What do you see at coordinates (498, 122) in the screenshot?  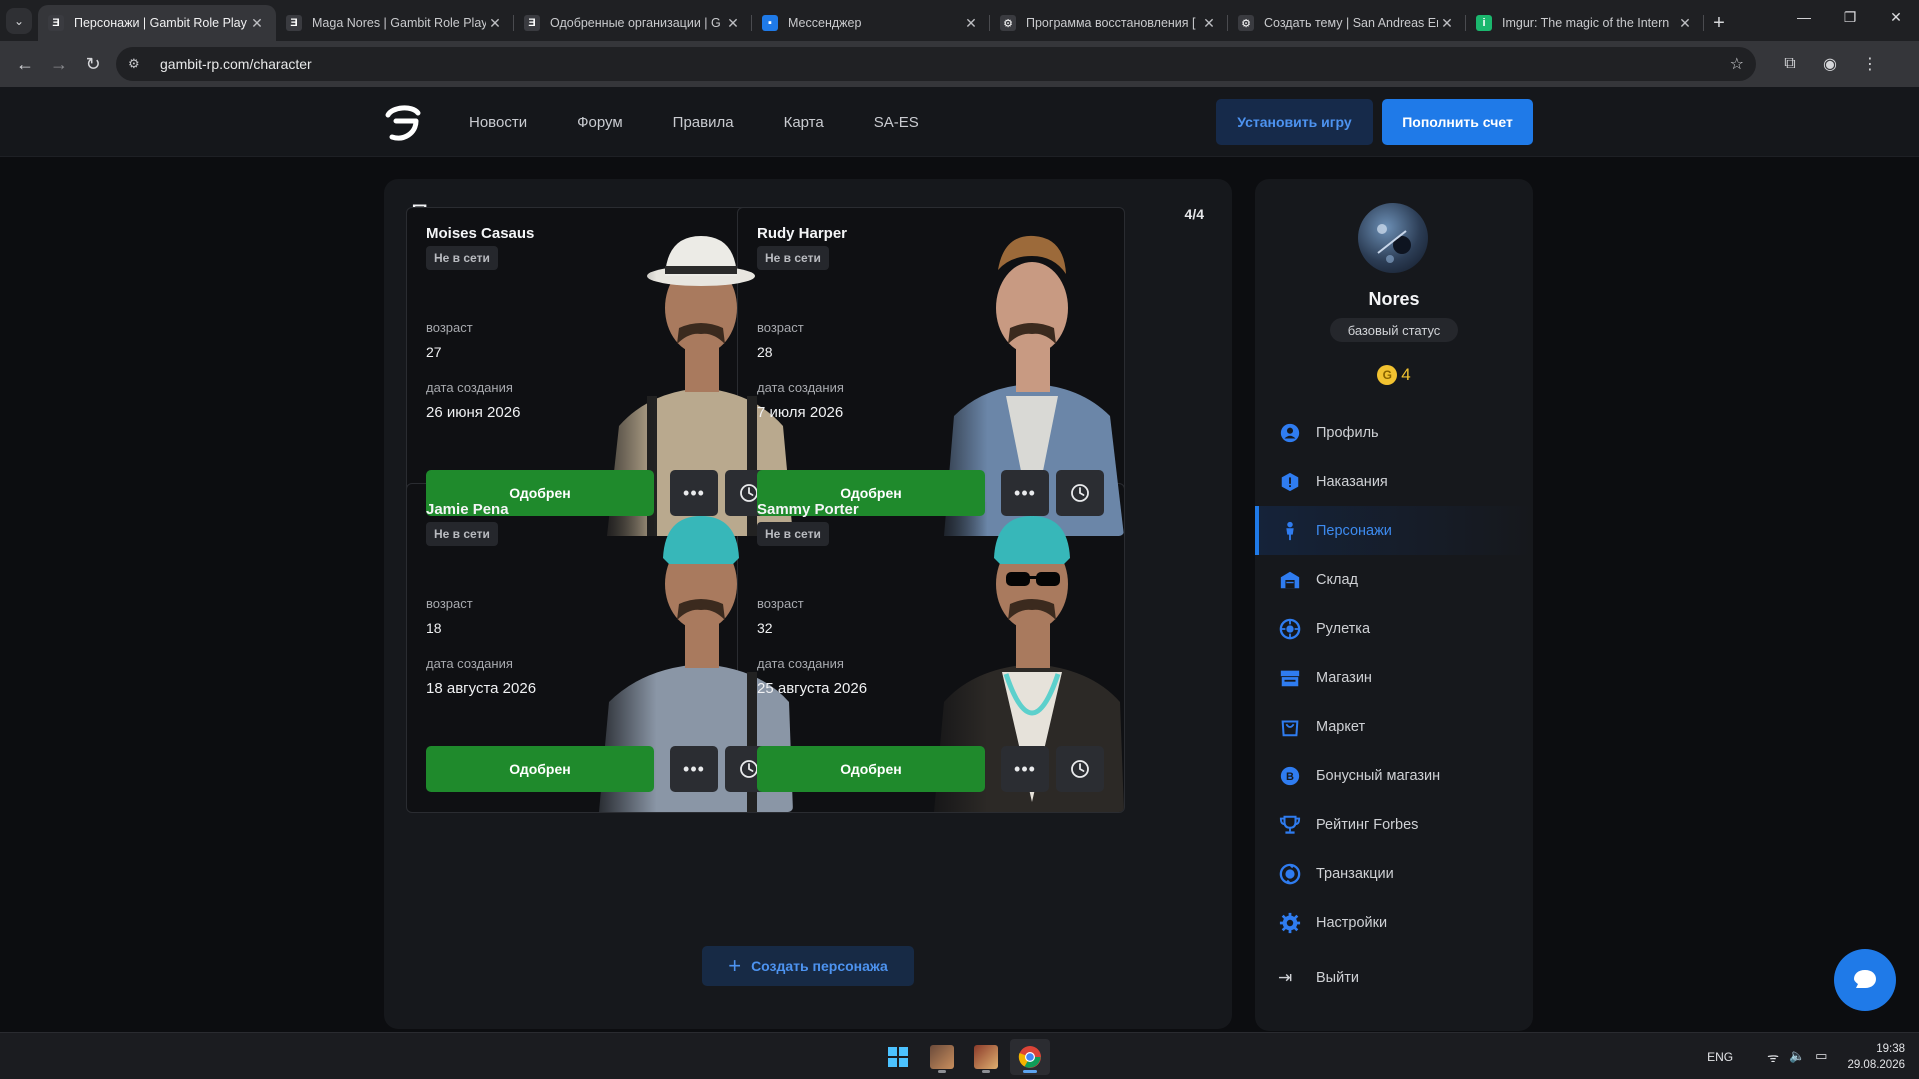 I see `nav-news: Новости` at bounding box center [498, 122].